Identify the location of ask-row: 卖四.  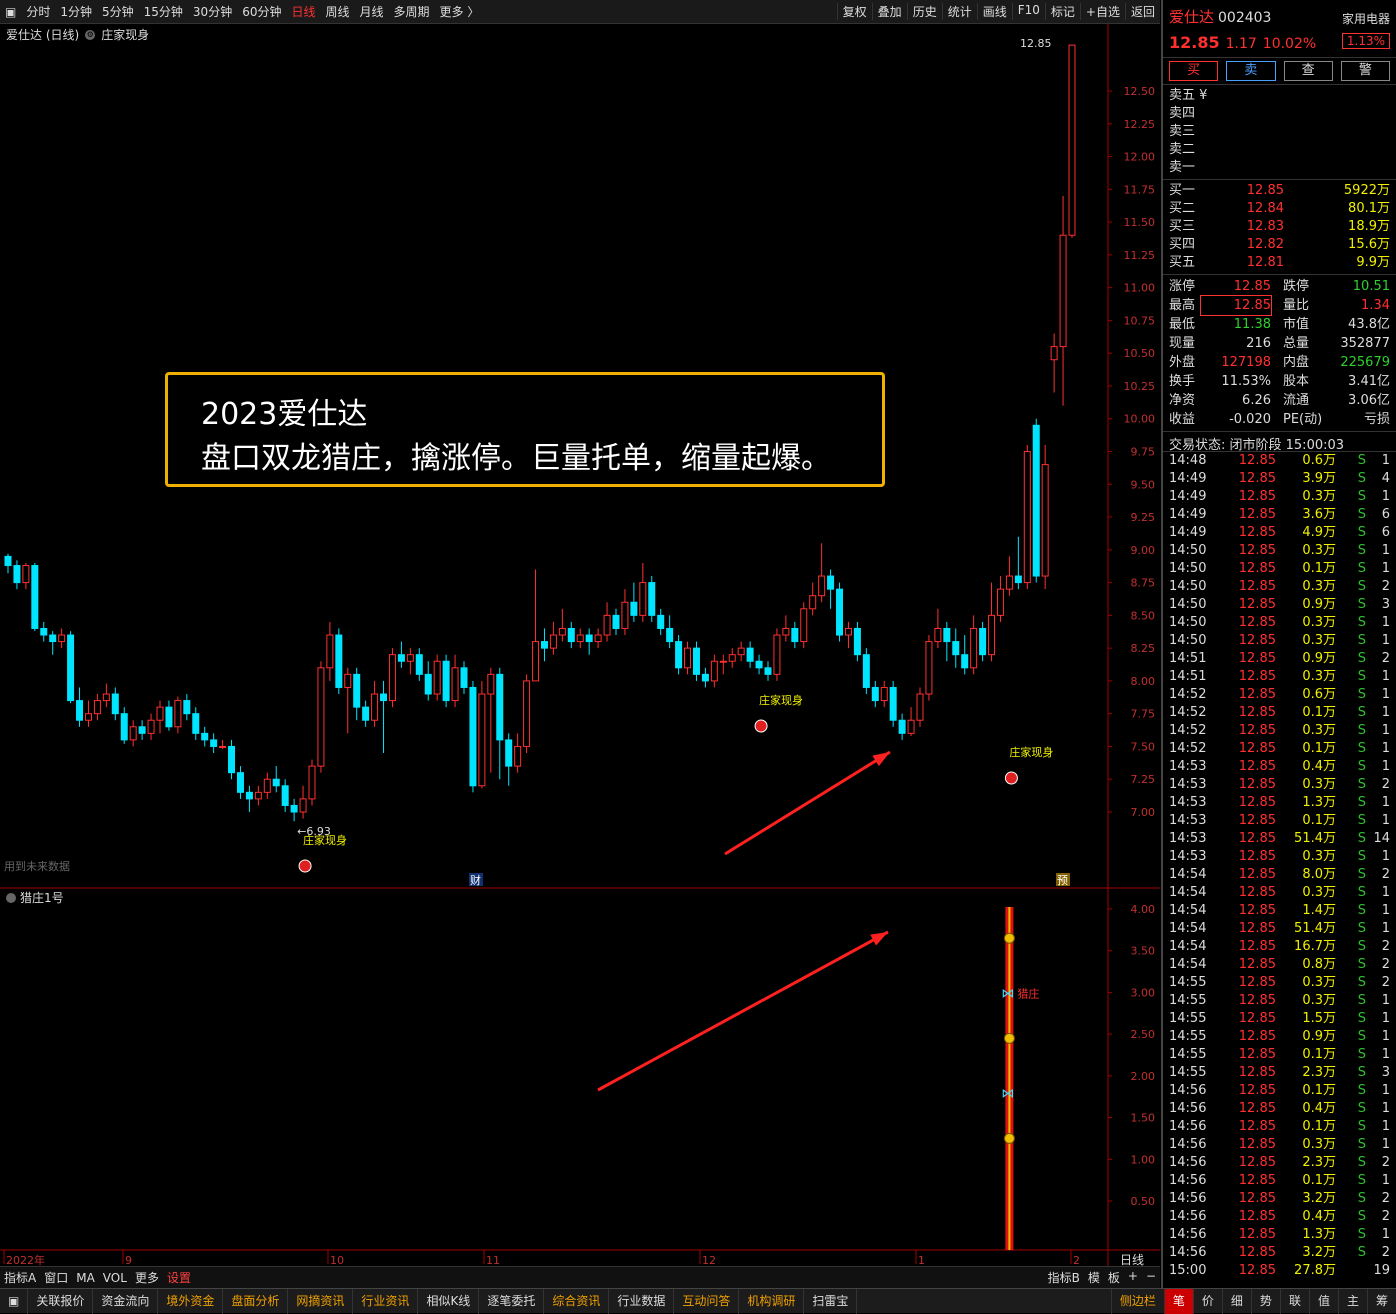
(1279, 114).